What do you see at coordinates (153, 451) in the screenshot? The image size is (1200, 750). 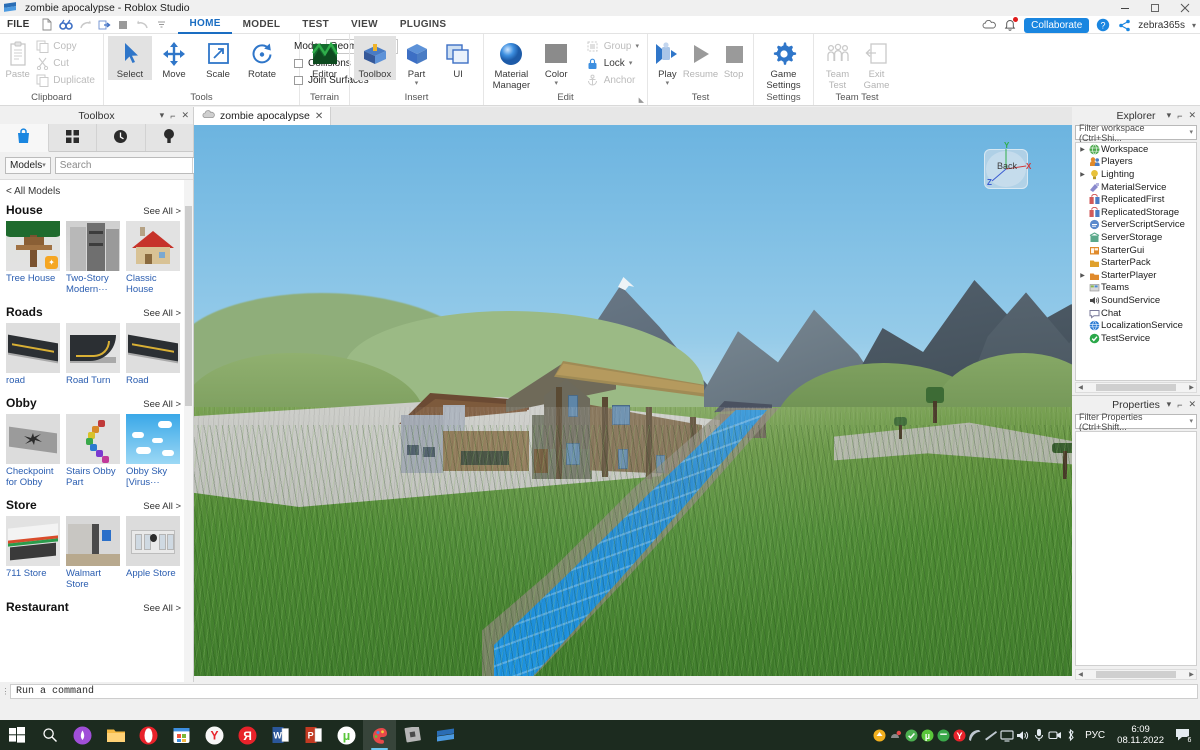 I see `list-item: Obby Sky [Virus···` at bounding box center [153, 451].